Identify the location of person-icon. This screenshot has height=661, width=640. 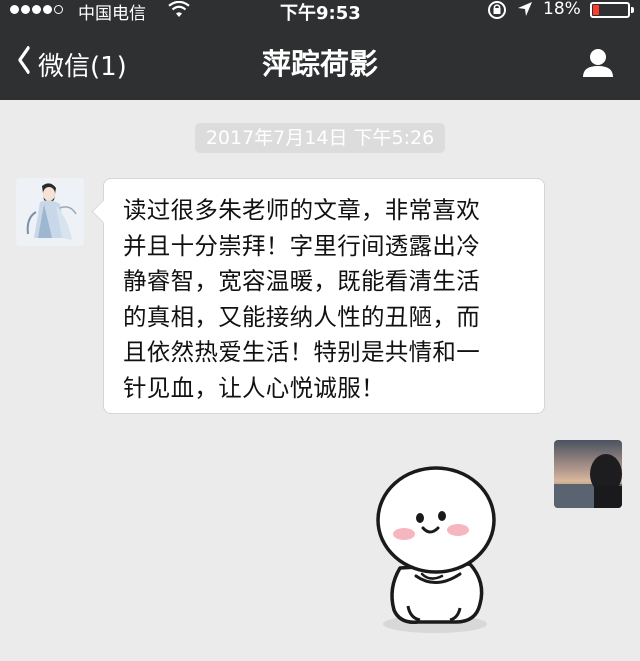
(598, 63).